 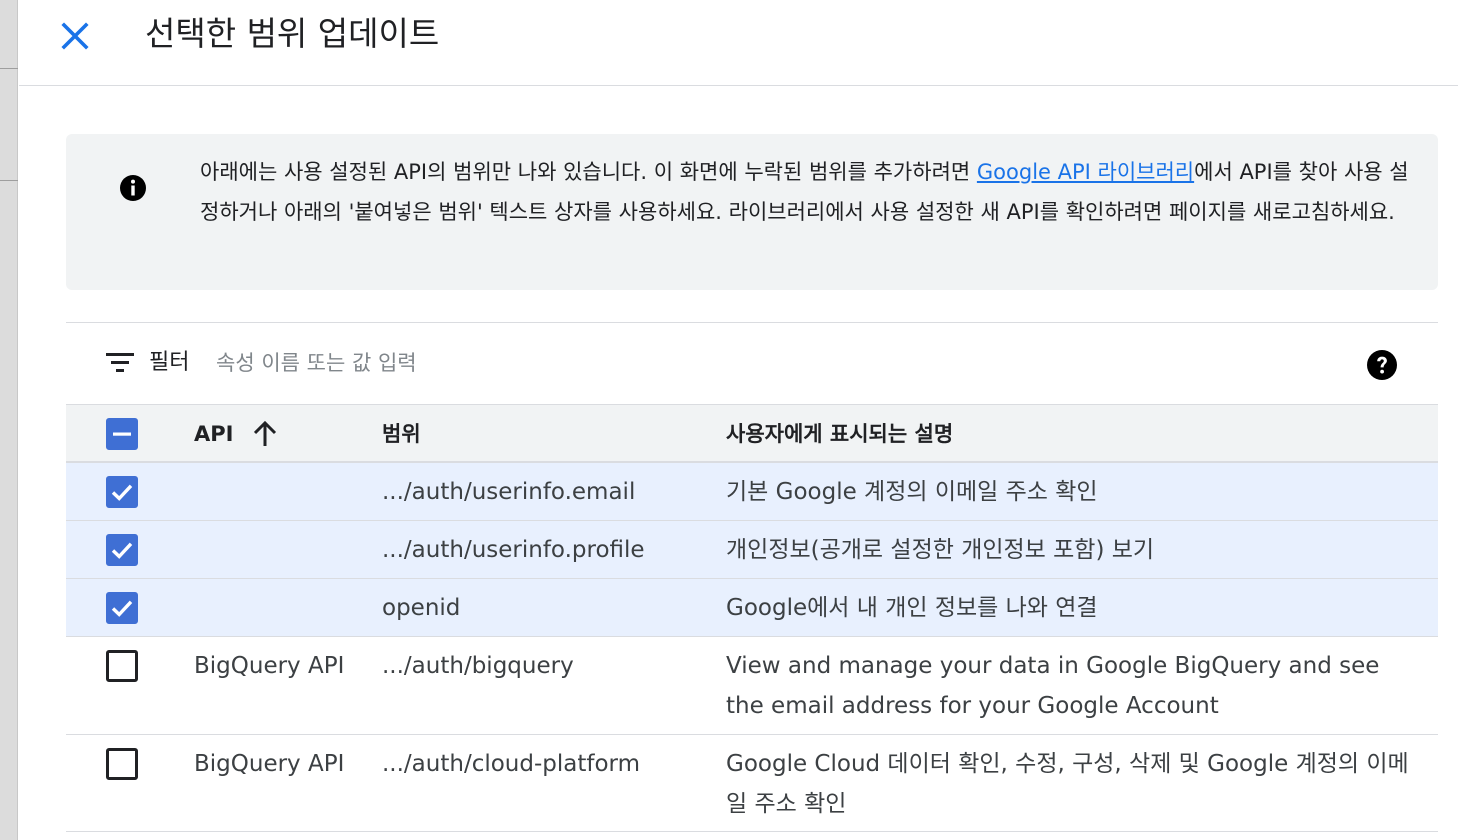 I want to click on column-header-description: 사용자에게 표시되는 설명, so click(x=840, y=434).